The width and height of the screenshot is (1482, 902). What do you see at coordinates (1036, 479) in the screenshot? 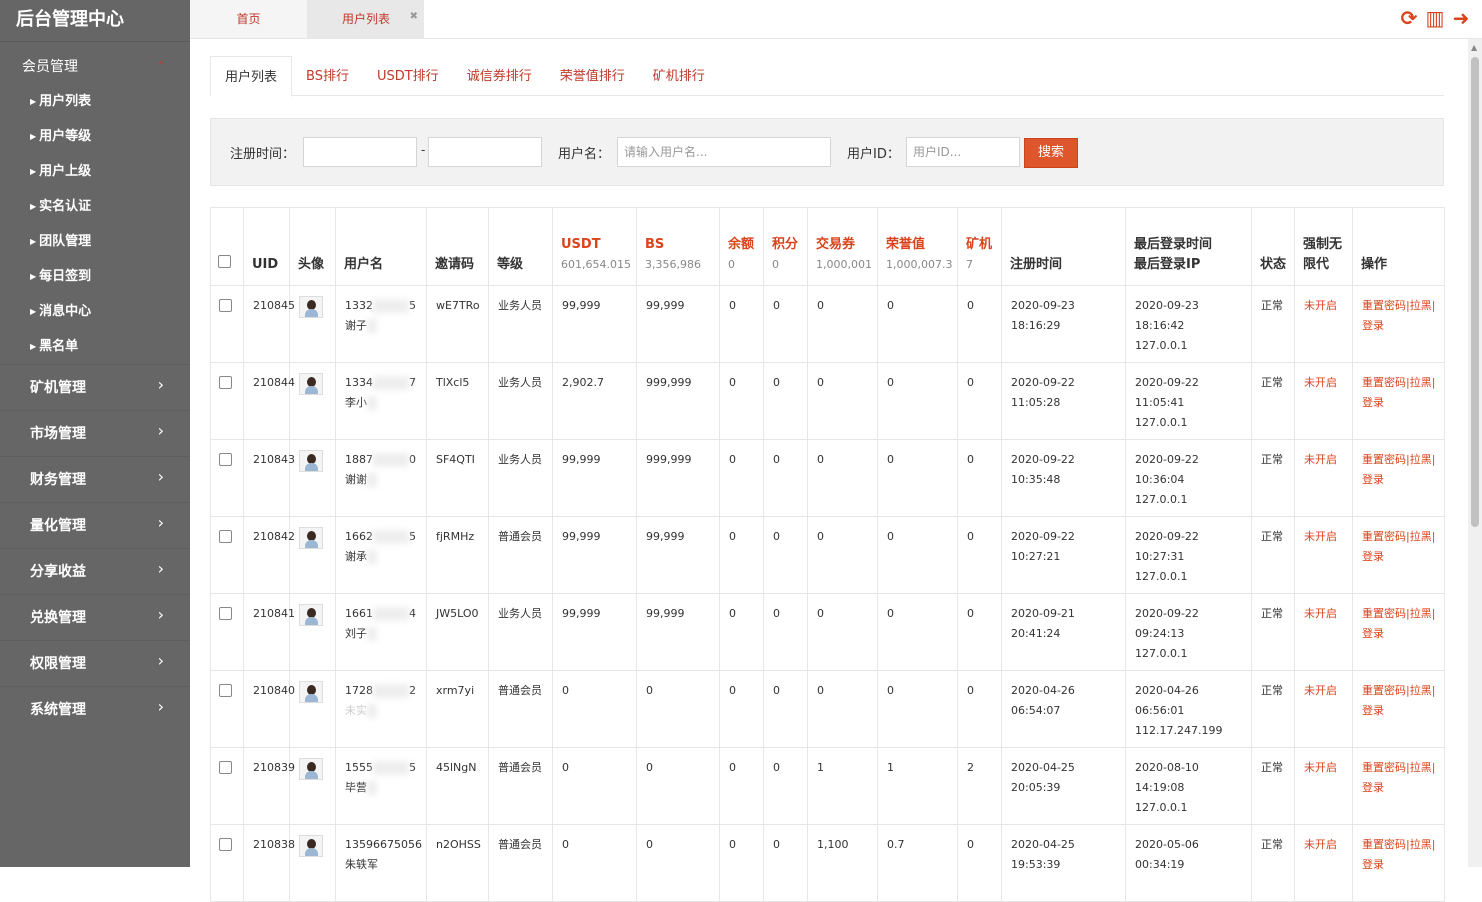
I see `reg-clock: 10:35:48` at bounding box center [1036, 479].